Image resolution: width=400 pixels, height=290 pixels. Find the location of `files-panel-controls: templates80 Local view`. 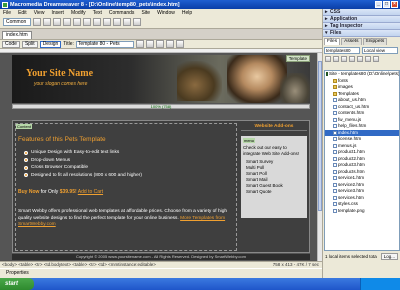

files-panel-controls: templates80 Local view is located at coordinates (361, 50).